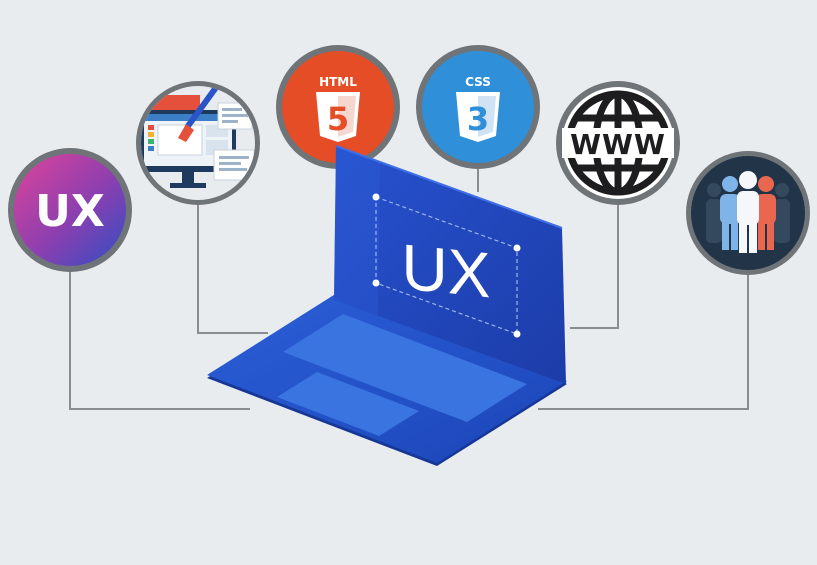 The height and width of the screenshot is (565, 817). I want to click on laptop-screen-label: UX, so click(446, 270).